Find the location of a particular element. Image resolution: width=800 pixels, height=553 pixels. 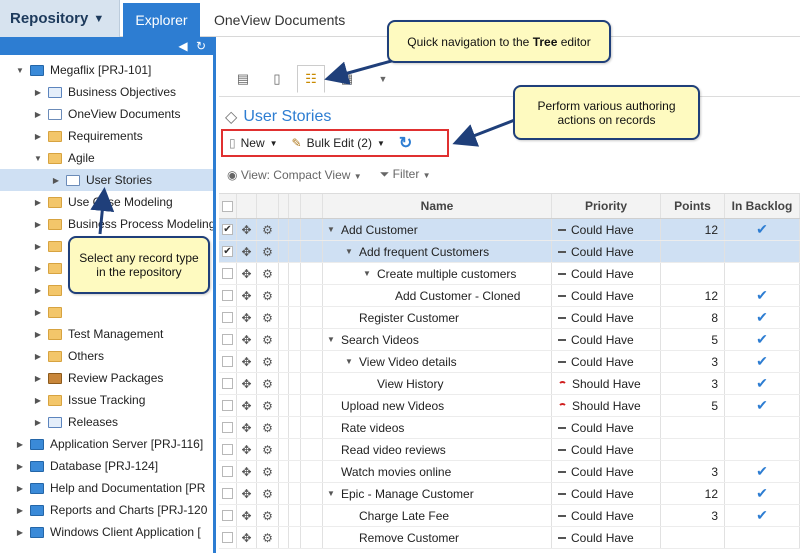

row-points-cell: 3 is located at coordinates (693, 515).